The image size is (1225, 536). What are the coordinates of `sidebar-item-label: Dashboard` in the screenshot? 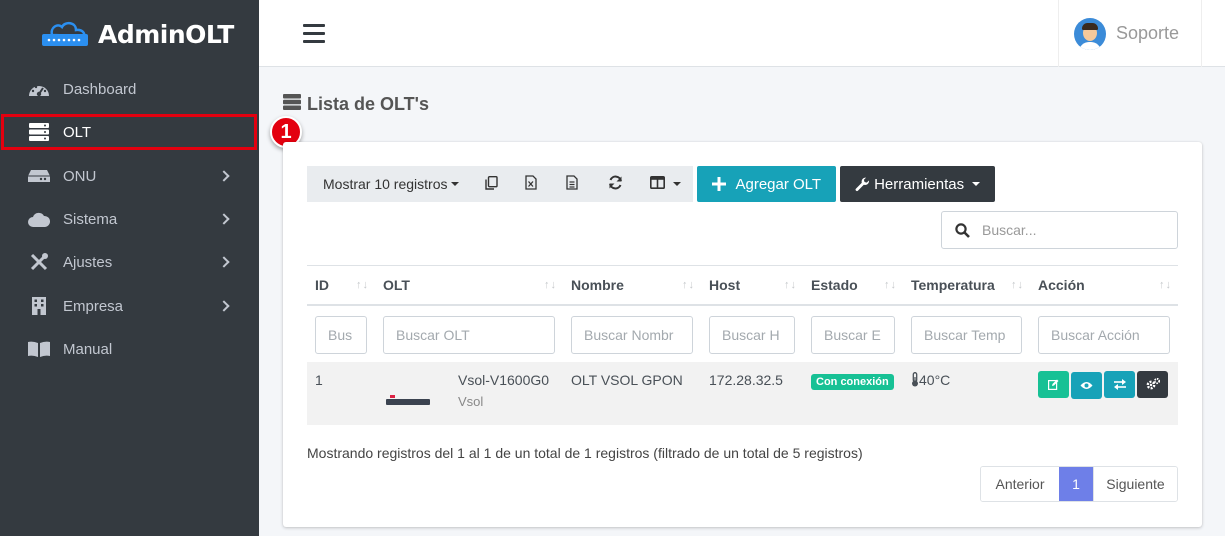 It's located at (100, 89).